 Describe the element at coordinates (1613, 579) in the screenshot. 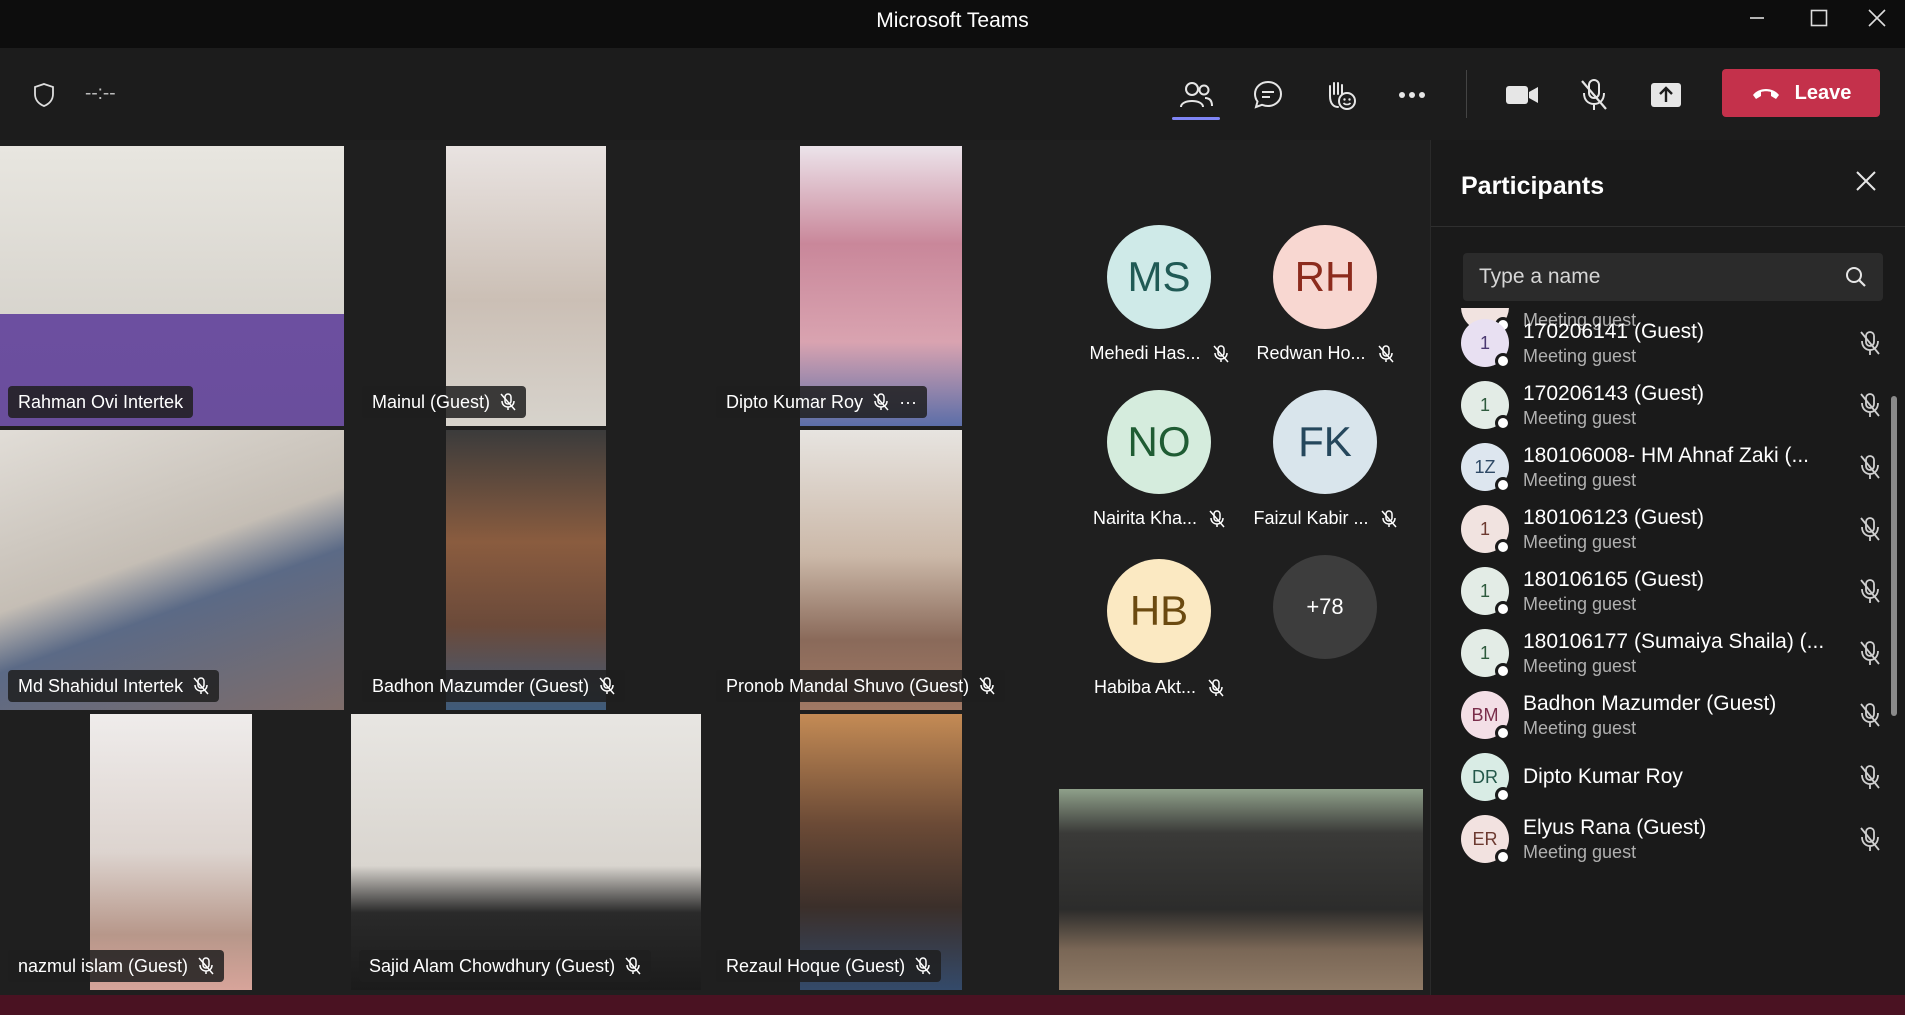

I see `participant-name: 180106165 (Guest)` at that location.